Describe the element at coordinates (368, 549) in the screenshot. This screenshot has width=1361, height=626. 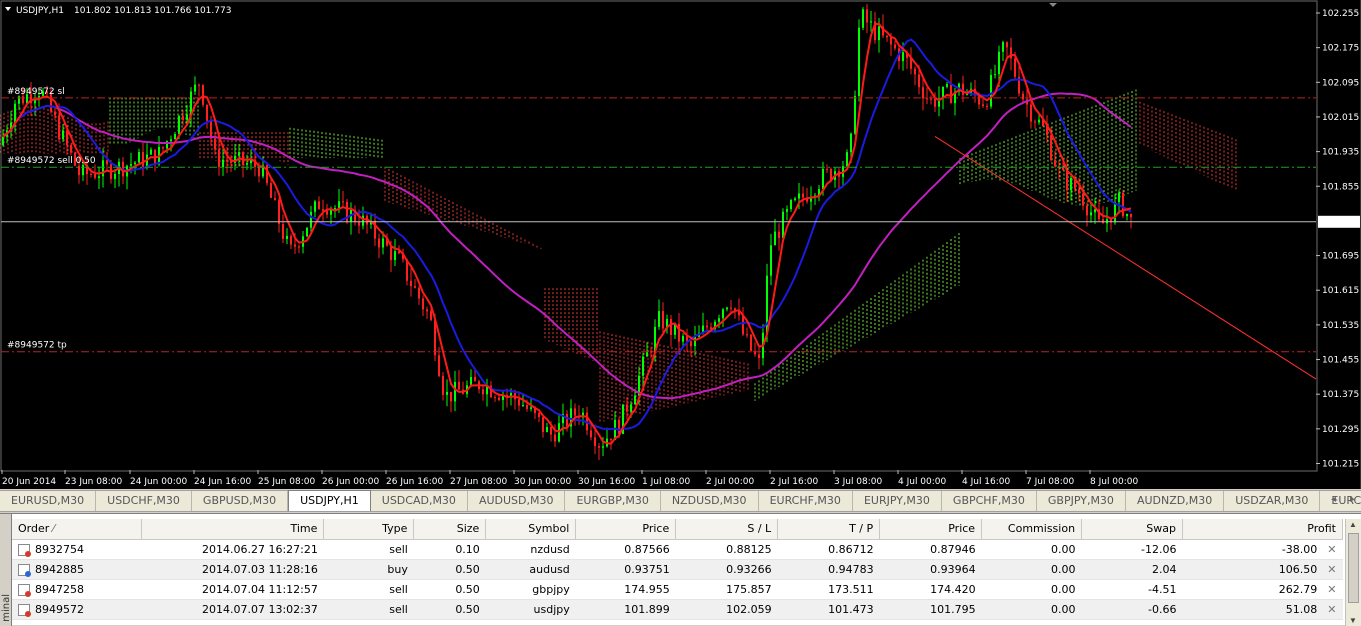
I see `cell-type: sell` at that location.